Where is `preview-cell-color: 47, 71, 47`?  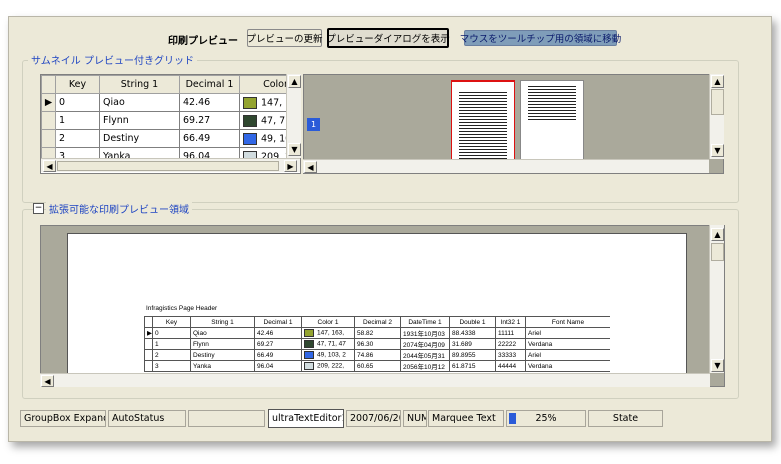 preview-cell-color: 47, 71, 47 is located at coordinates (328, 344).